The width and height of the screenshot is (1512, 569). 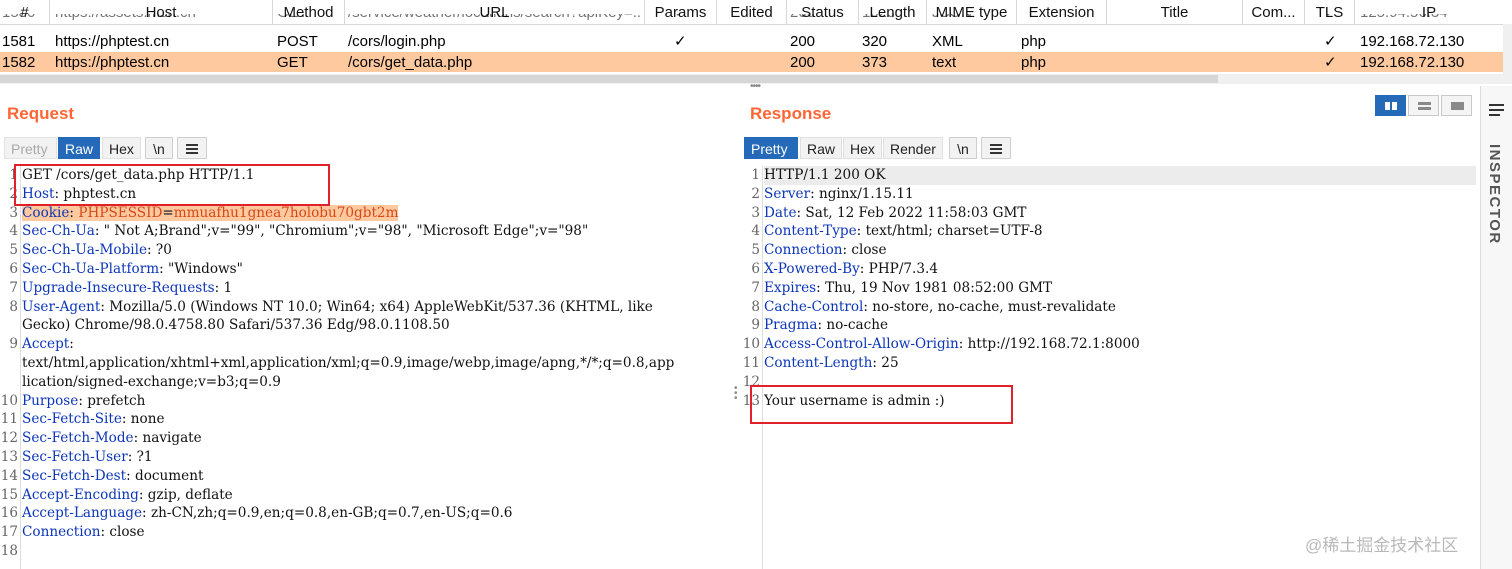 I want to click on layout-single-button, so click(x=1456, y=105).